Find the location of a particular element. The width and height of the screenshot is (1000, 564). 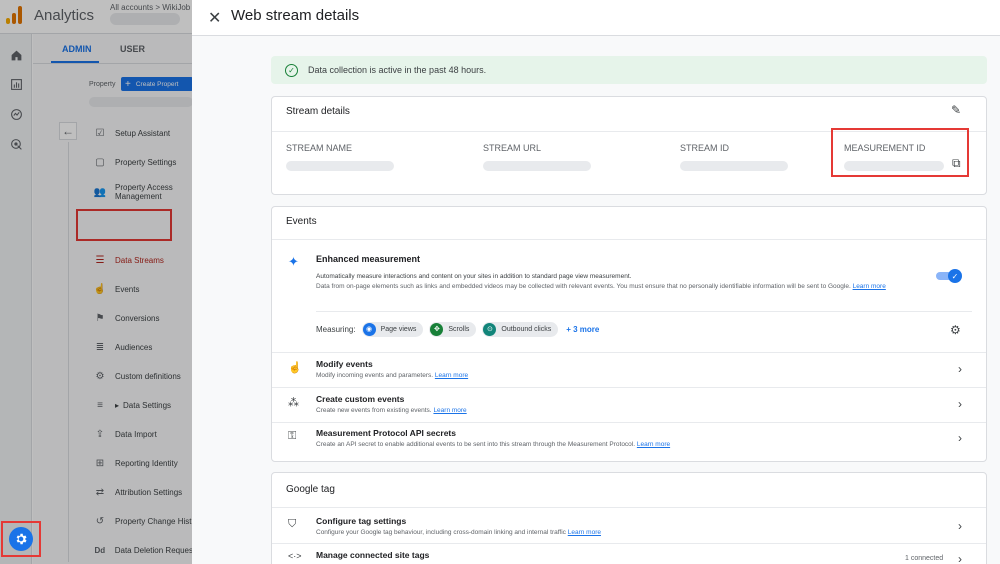

row-title: Manage connected site tags is located at coordinates (373, 555).